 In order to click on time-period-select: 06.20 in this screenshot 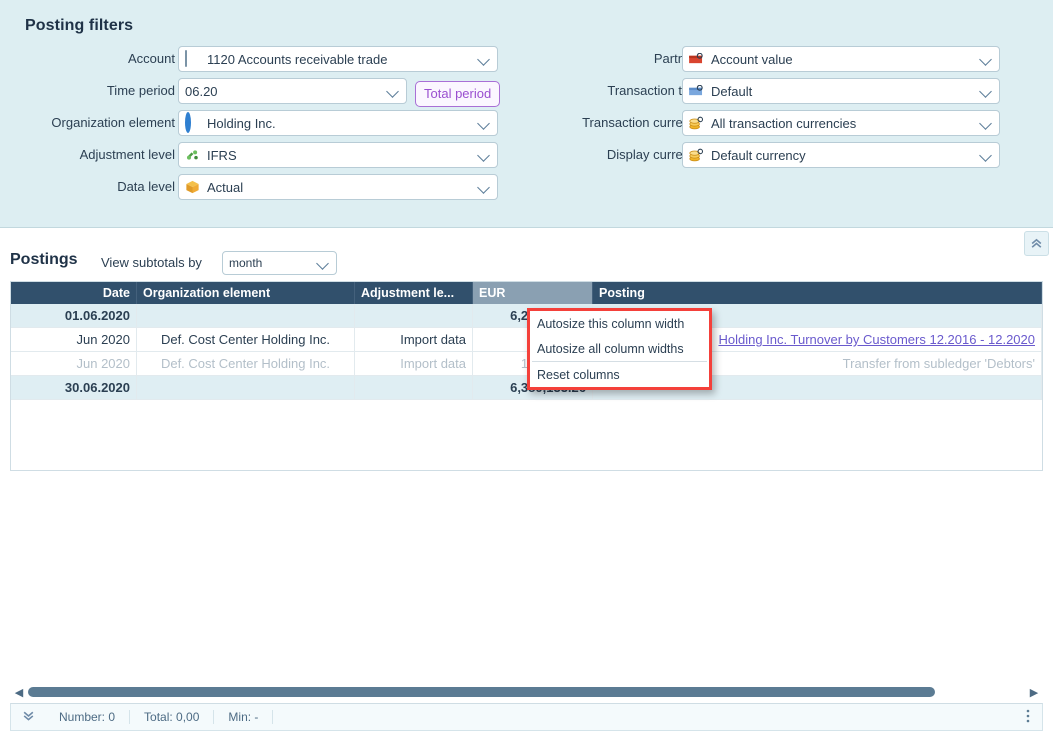, I will do `click(292, 91)`.